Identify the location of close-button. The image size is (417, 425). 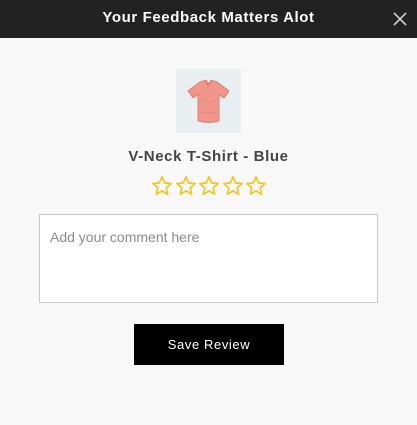
(400, 19).